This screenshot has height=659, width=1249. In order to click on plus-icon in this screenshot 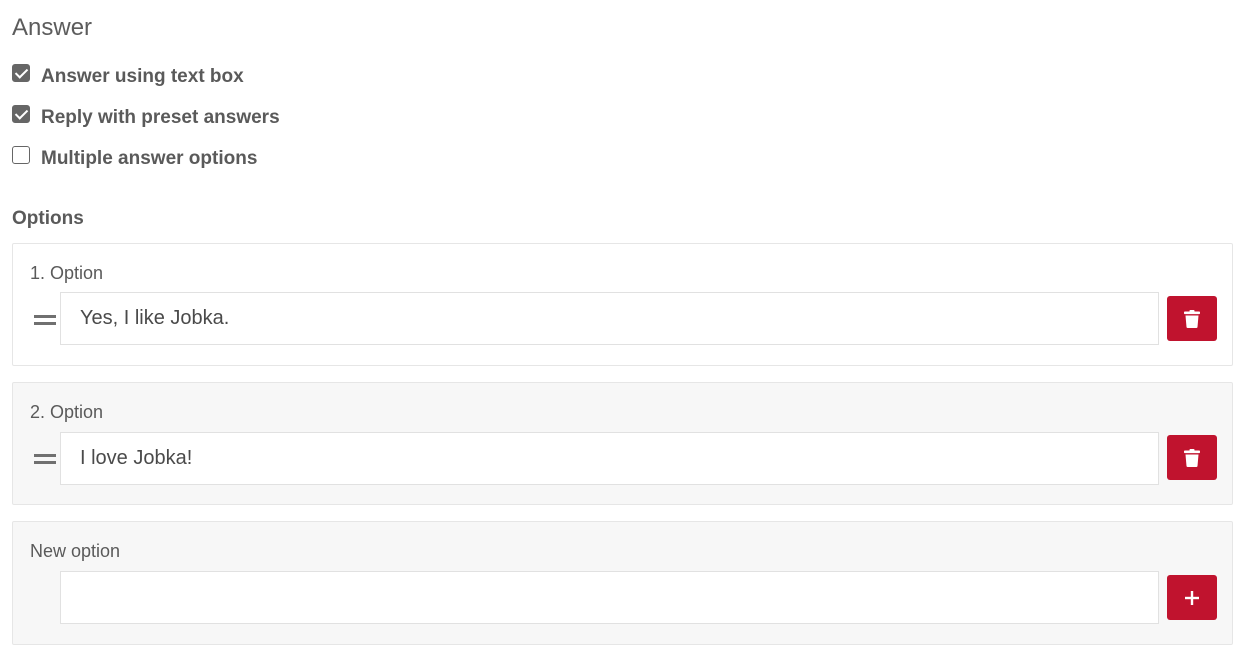, I will do `click(1192, 597)`.